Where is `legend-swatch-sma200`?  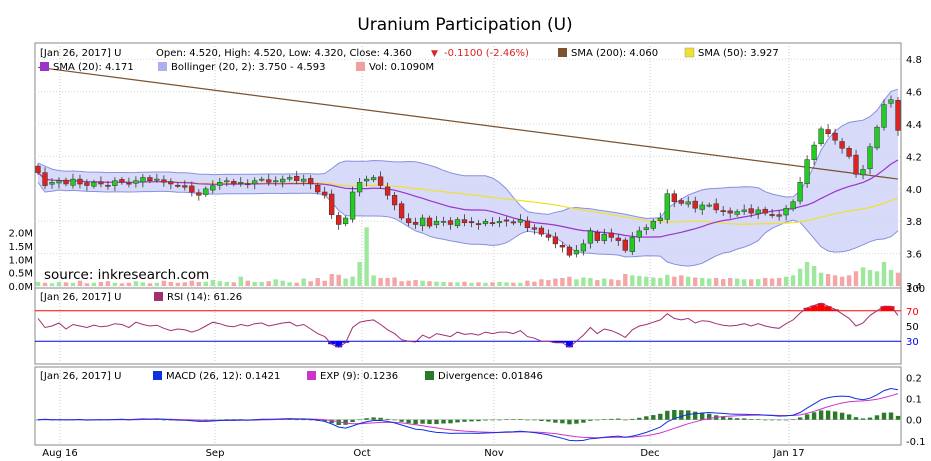
legend-swatch-sma200 is located at coordinates (562, 52).